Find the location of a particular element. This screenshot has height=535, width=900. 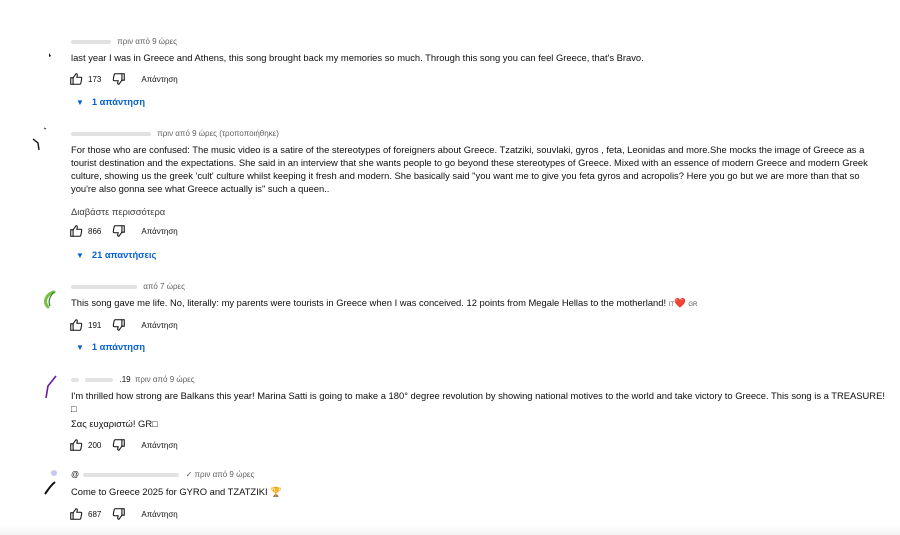

comment-actions: 191 Απάντηση is located at coordinates (123, 325).